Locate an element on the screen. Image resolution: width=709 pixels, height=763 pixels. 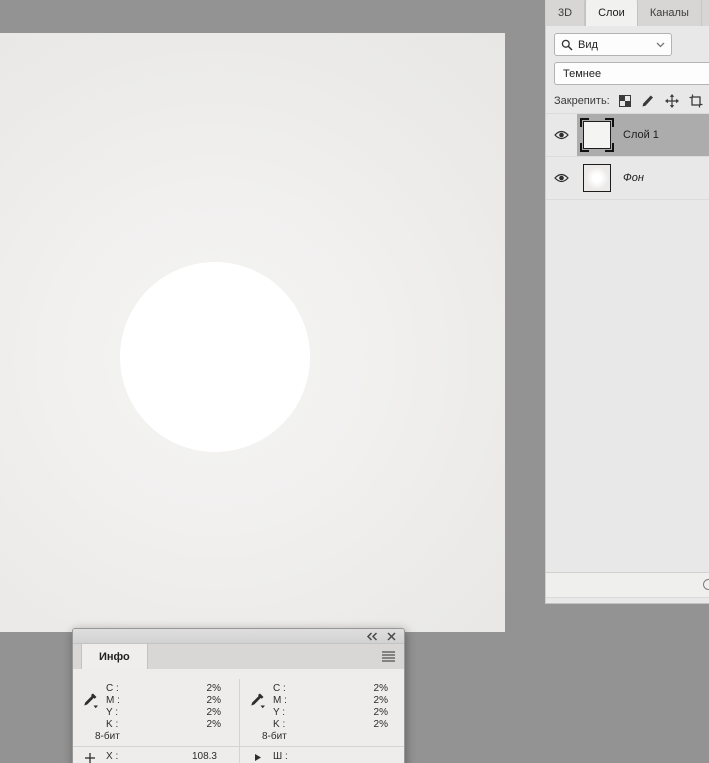
tab-3d: 3D is located at coordinates (566, 13).